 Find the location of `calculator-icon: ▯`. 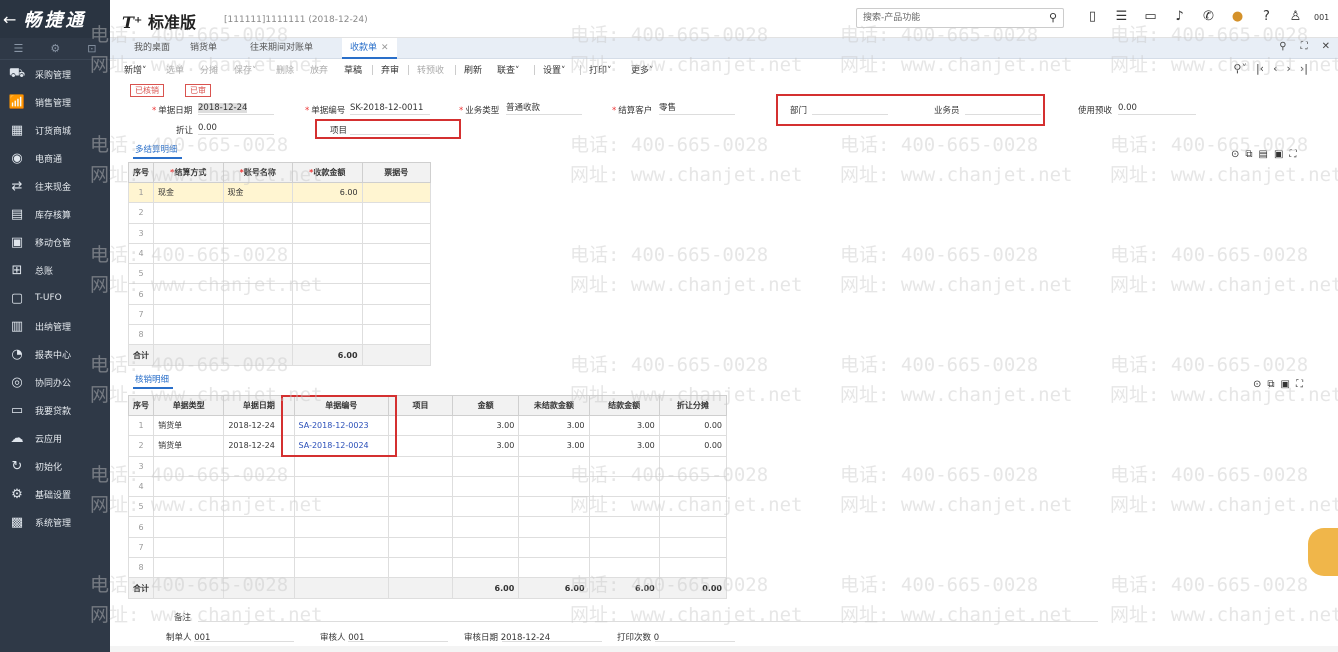

calculator-icon: ▯ is located at coordinates (1092, 18).